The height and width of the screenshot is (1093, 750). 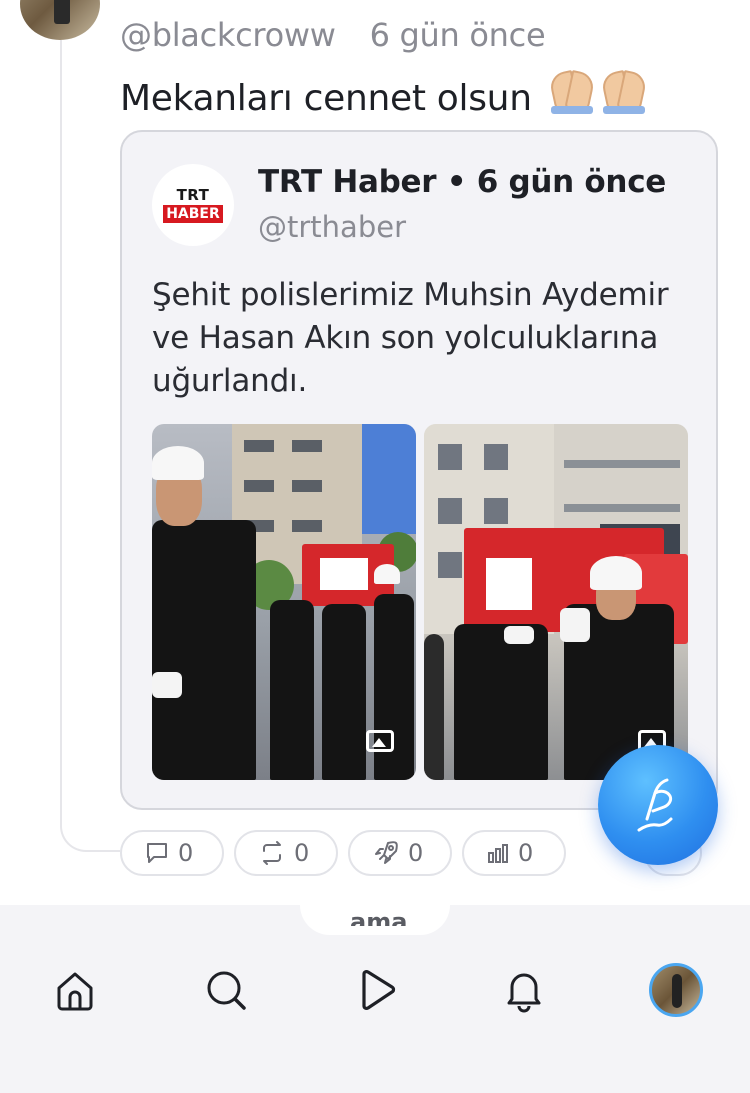 I want to click on rocket-icon, so click(x=386, y=852).